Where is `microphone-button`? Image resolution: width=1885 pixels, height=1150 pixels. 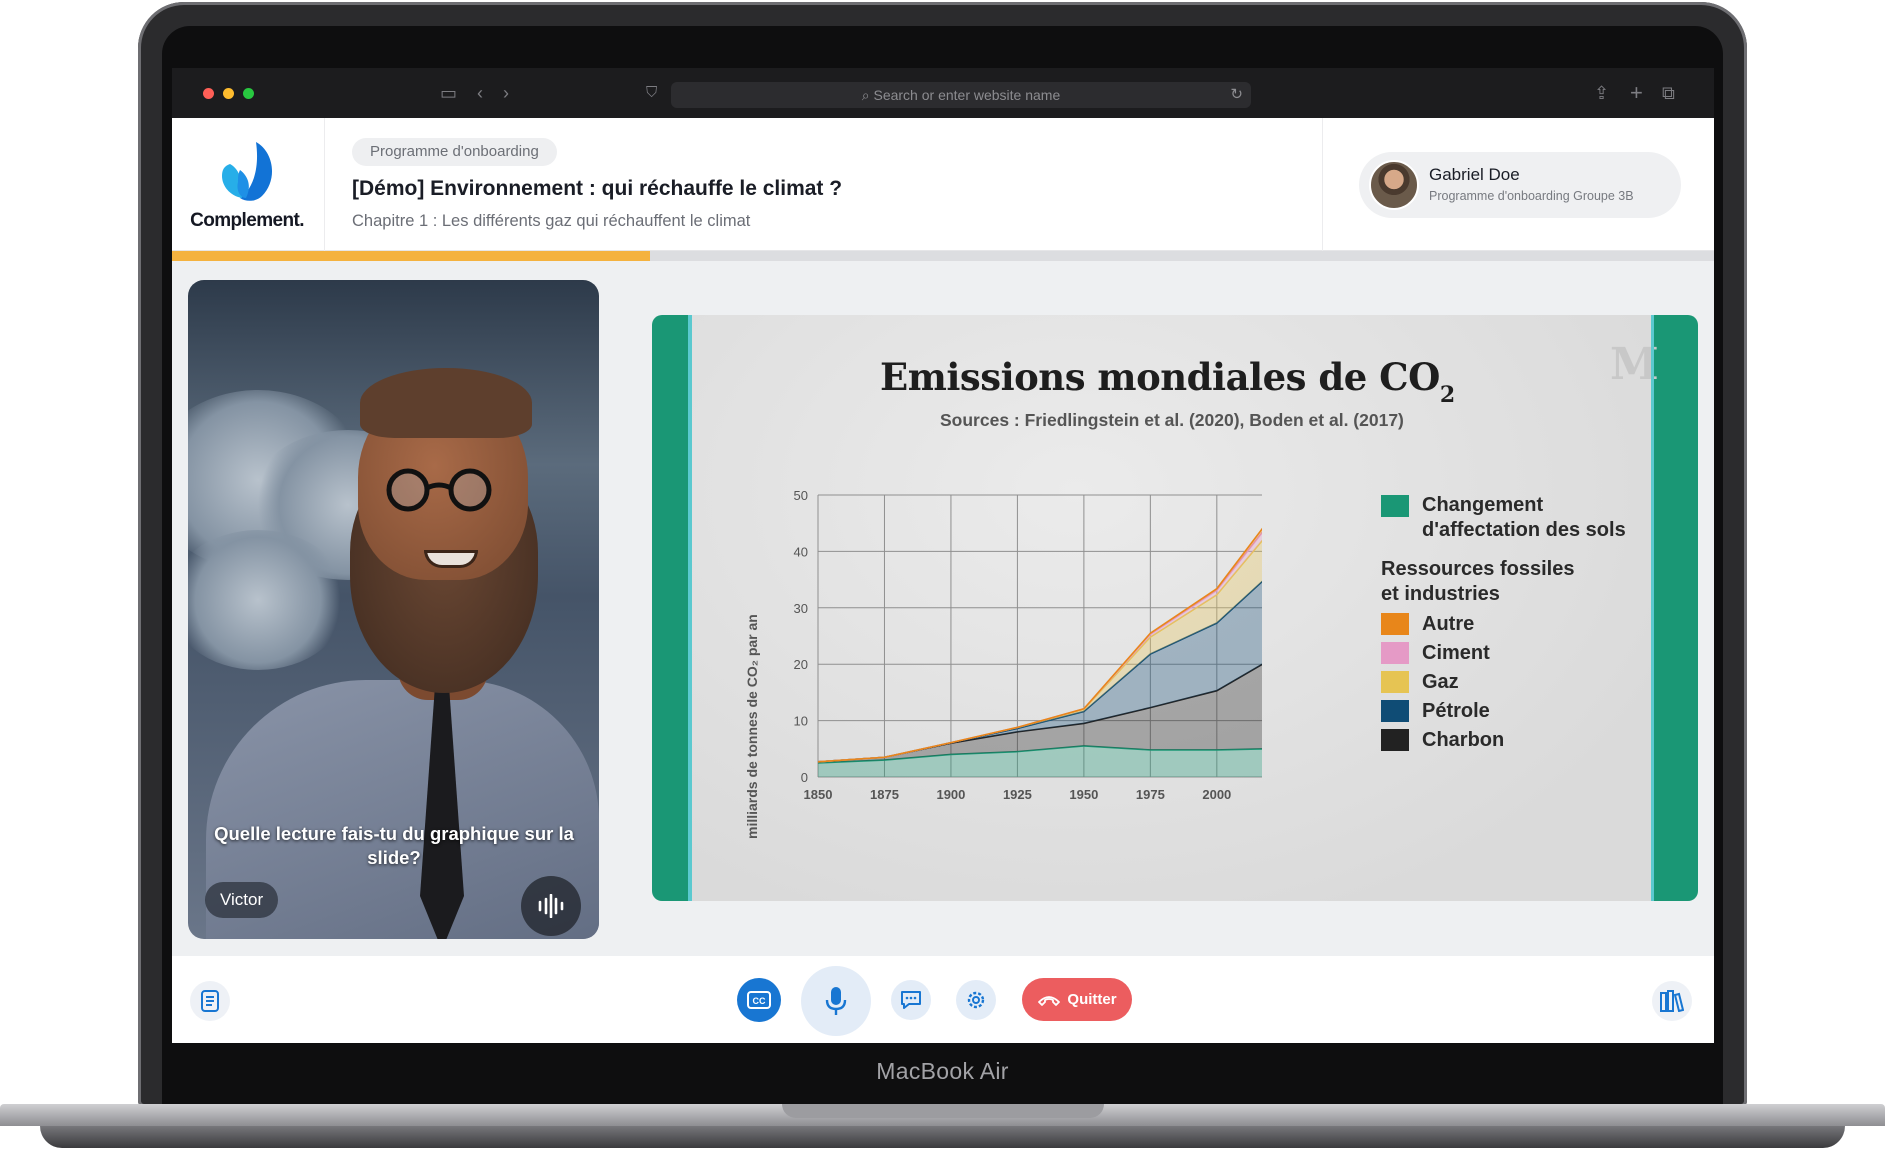 microphone-button is located at coordinates (836, 1001).